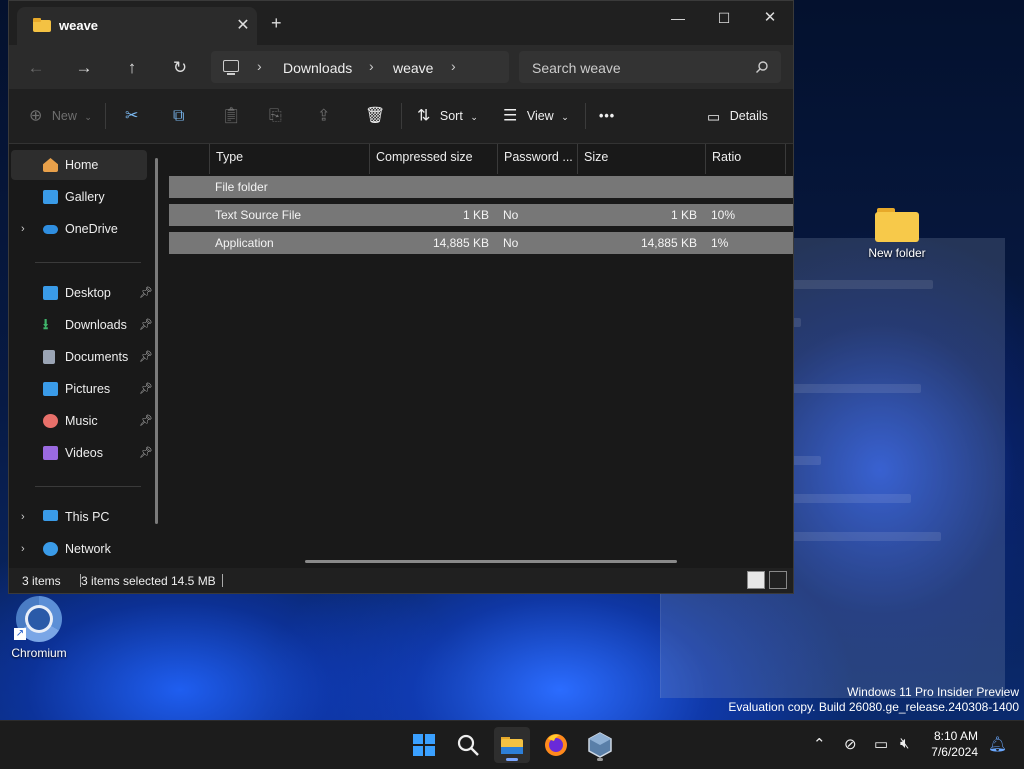  I want to click on system-clock: 8:10 AM 7/6/2024, so click(954, 744).